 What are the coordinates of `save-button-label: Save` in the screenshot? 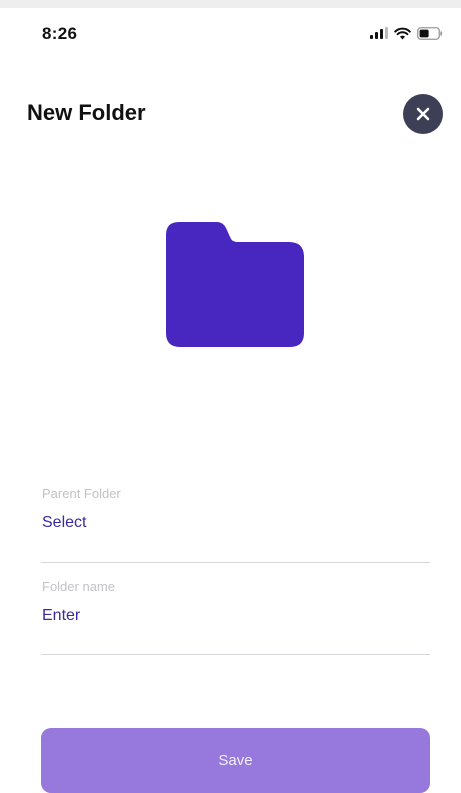 It's located at (235, 760).